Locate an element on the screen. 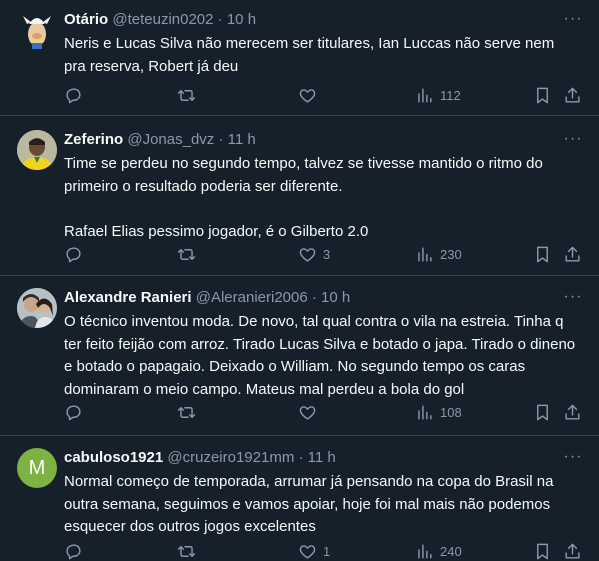  like-button: 1 is located at coordinates (314, 551).